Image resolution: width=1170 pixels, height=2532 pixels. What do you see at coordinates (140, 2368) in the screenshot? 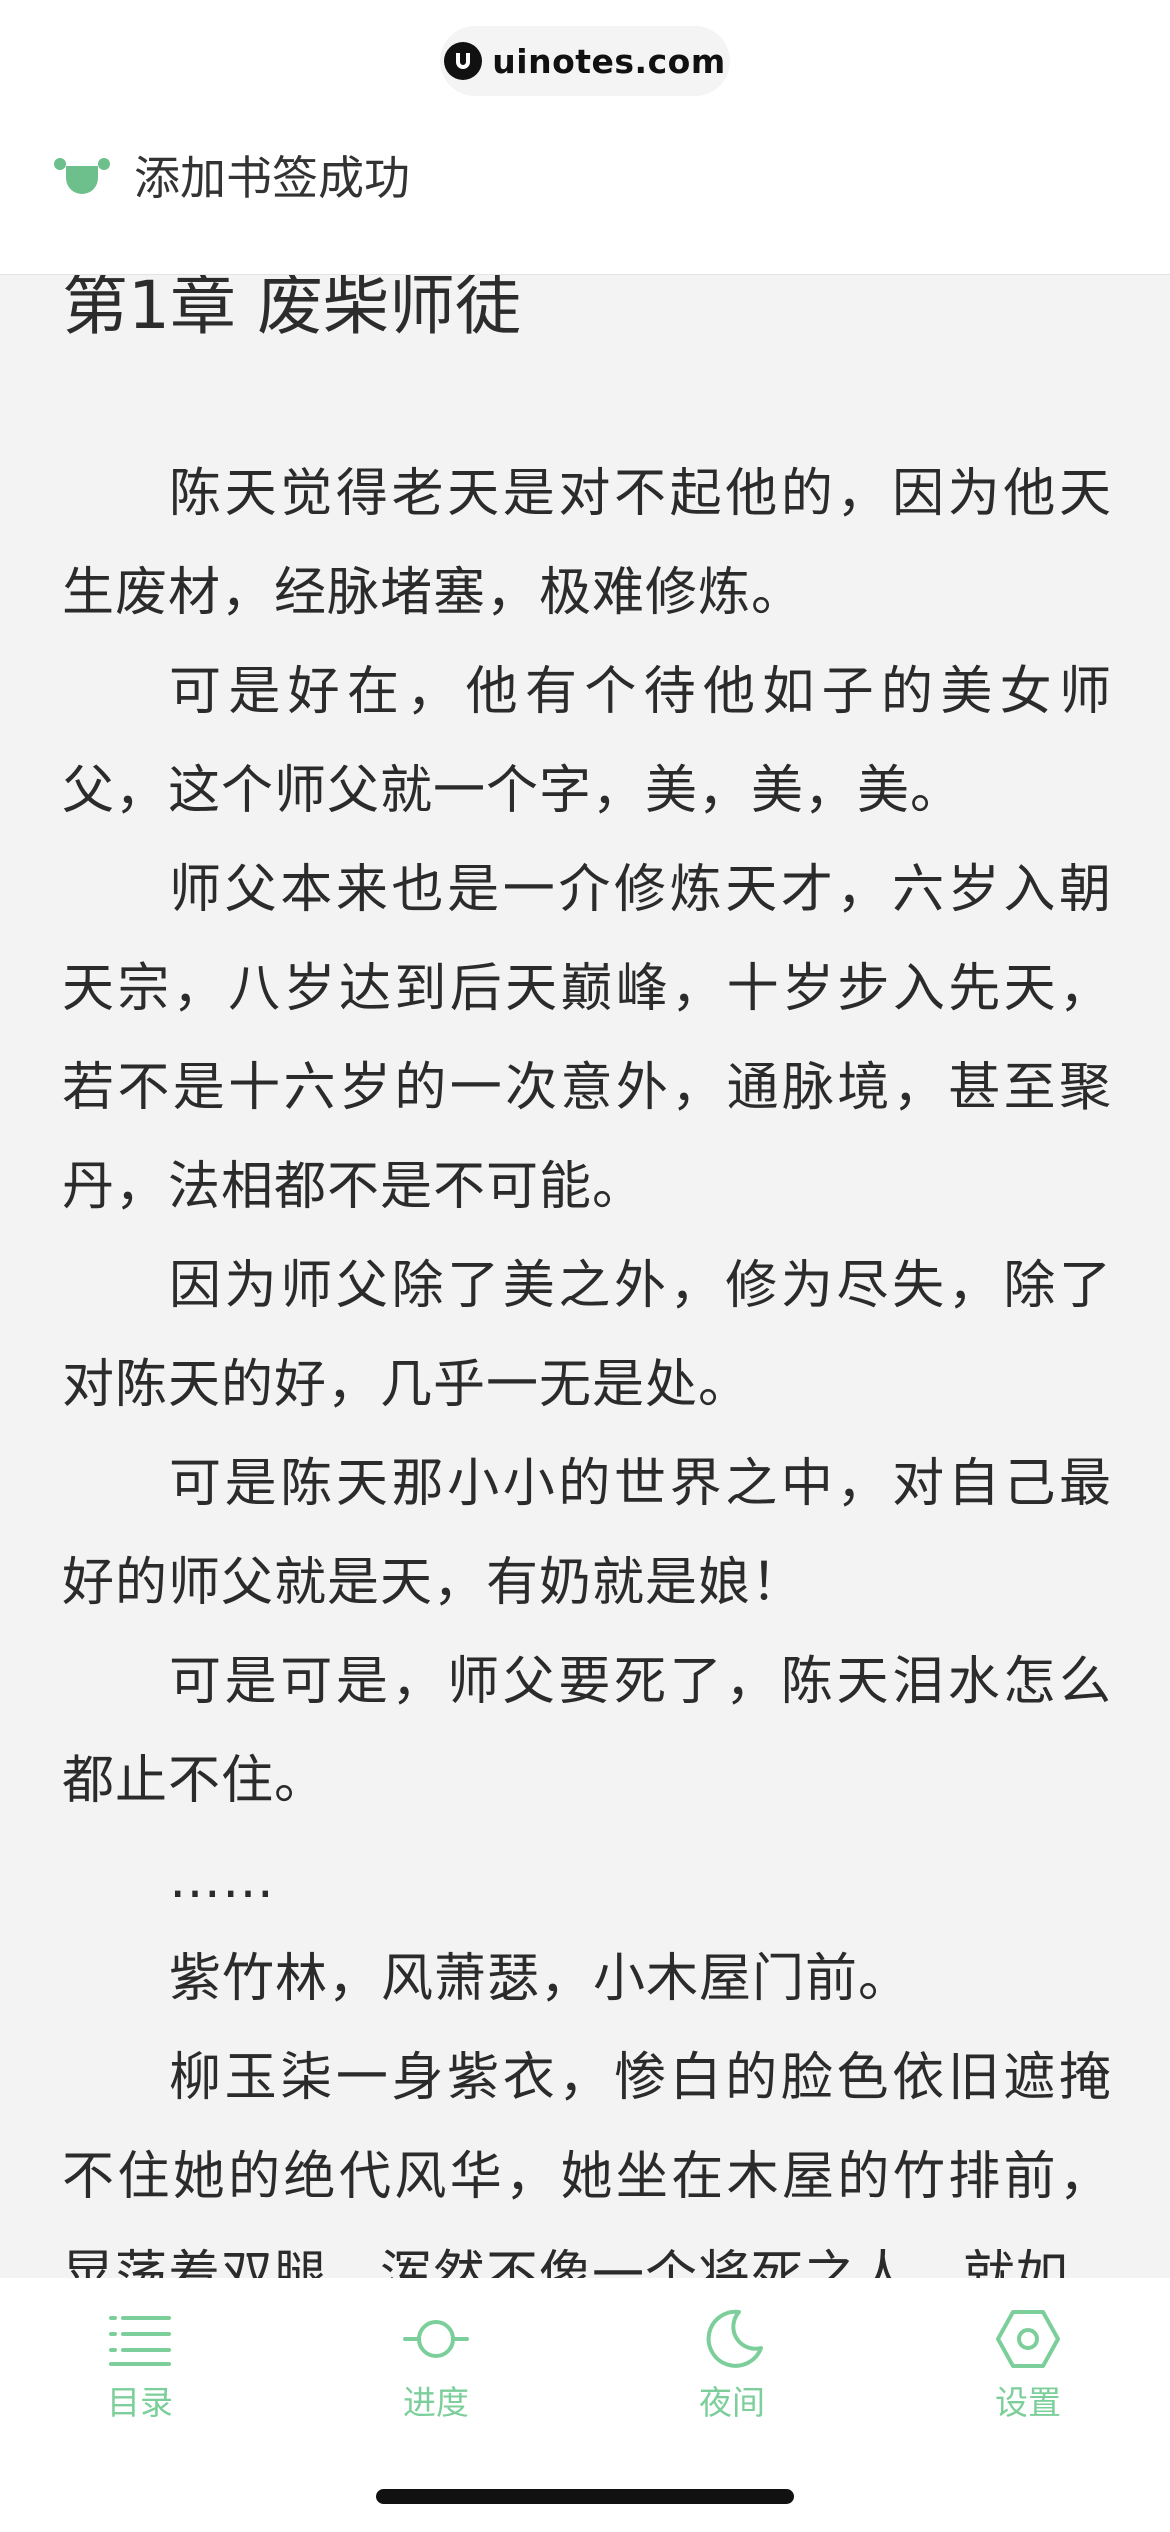
I see `toolbar-contents-button: 目录` at bounding box center [140, 2368].